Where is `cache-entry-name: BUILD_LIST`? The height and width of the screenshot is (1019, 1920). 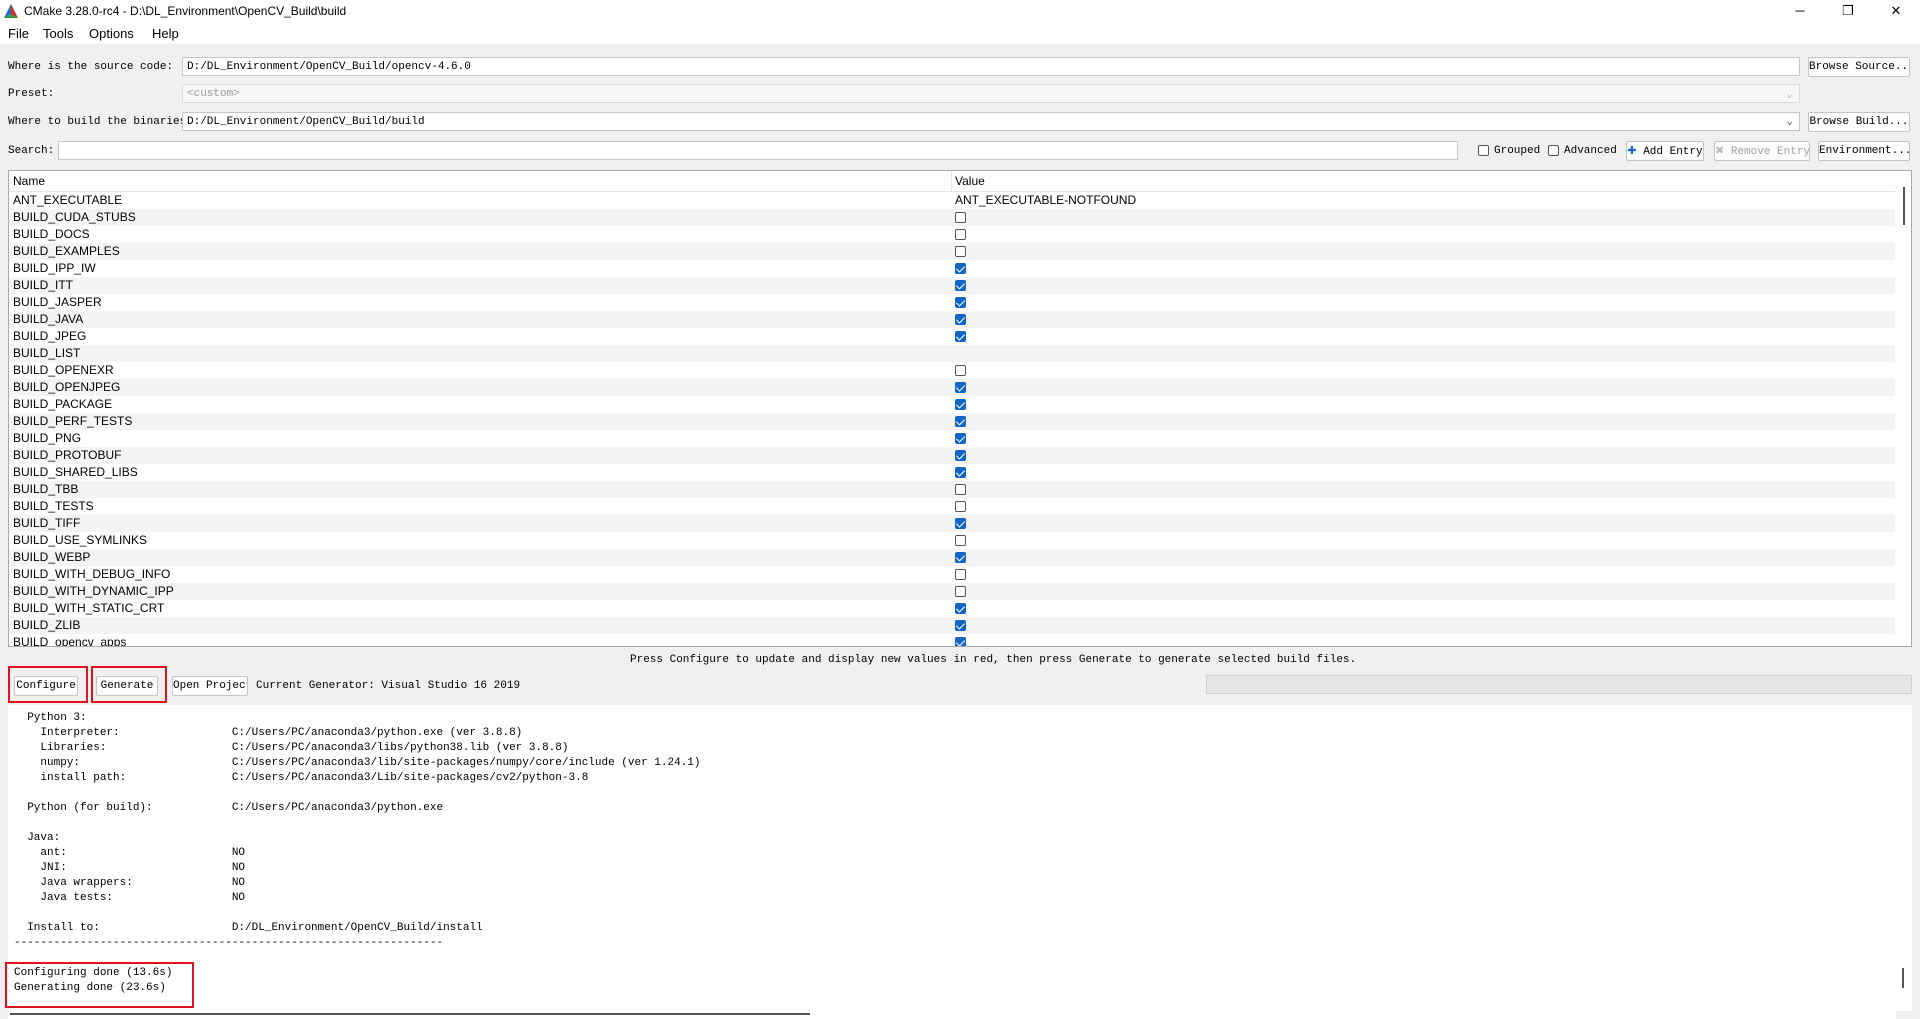 cache-entry-name: BUILD_LIST is located at coordinates (47, 353).